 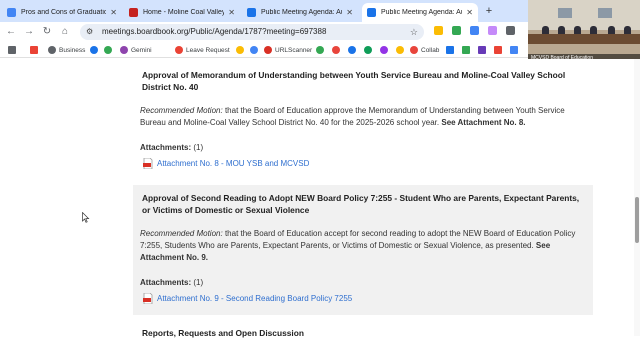 I want to click on video-table, so click(x=584, y=39).